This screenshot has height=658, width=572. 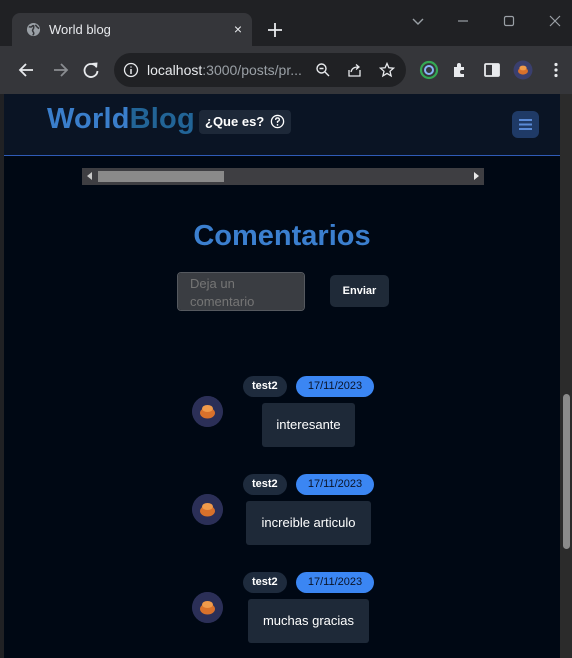 What do you see at coordinates (323, 70) in the screenshot?
I see `zoom-icon` at bounding box center [323, 70].